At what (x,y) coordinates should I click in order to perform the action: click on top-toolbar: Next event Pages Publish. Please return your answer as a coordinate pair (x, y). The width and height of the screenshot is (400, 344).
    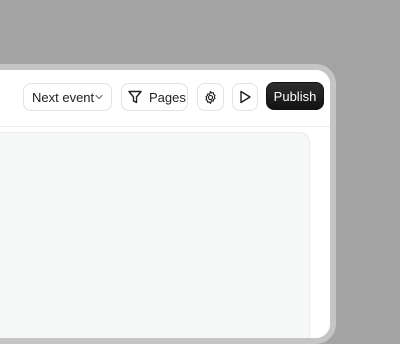
    Looking at the image, I should click on (165, 98).